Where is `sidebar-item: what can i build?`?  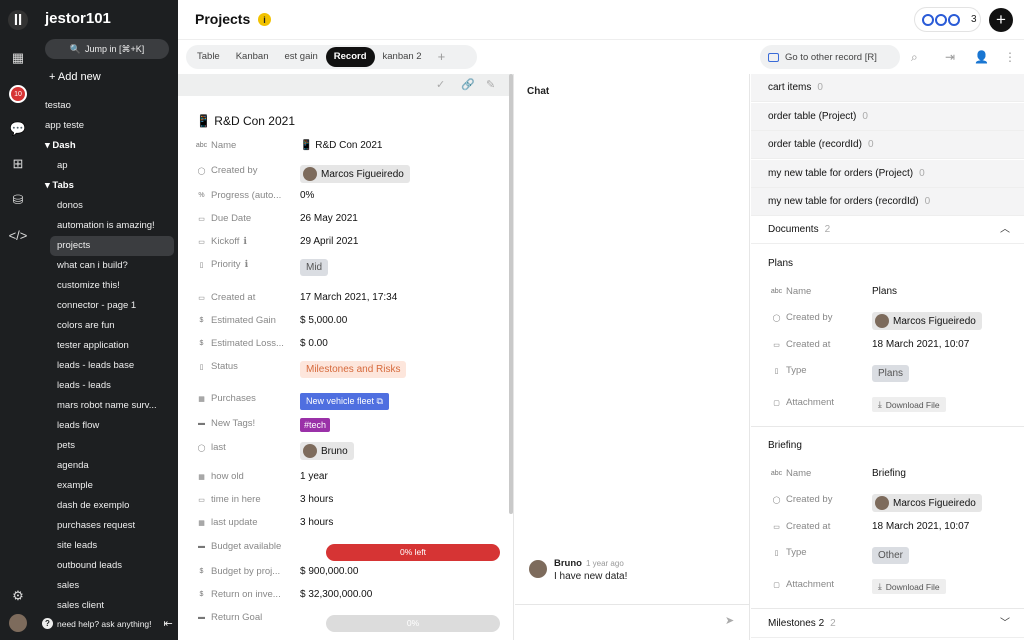 sidebar-item: what can i build? is located at coordinates (107, 266).